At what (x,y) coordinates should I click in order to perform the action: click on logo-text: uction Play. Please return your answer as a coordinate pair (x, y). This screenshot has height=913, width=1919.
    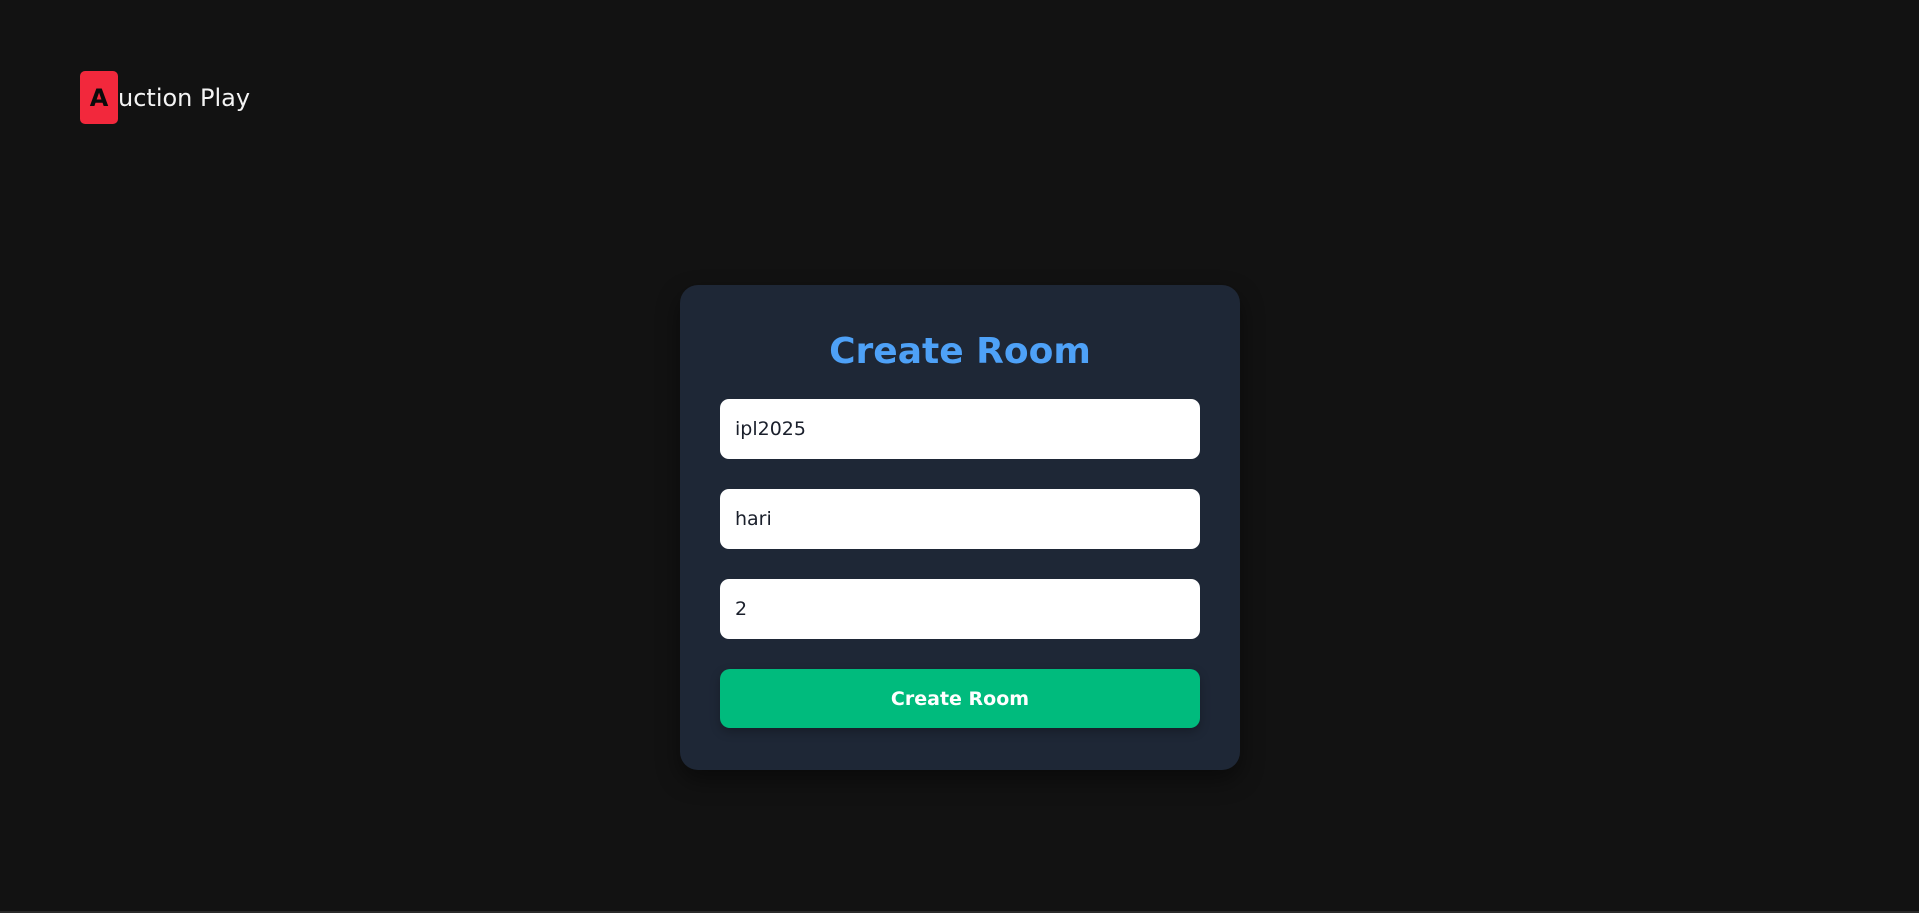
    Looking at the image, I should click on (184, 97).